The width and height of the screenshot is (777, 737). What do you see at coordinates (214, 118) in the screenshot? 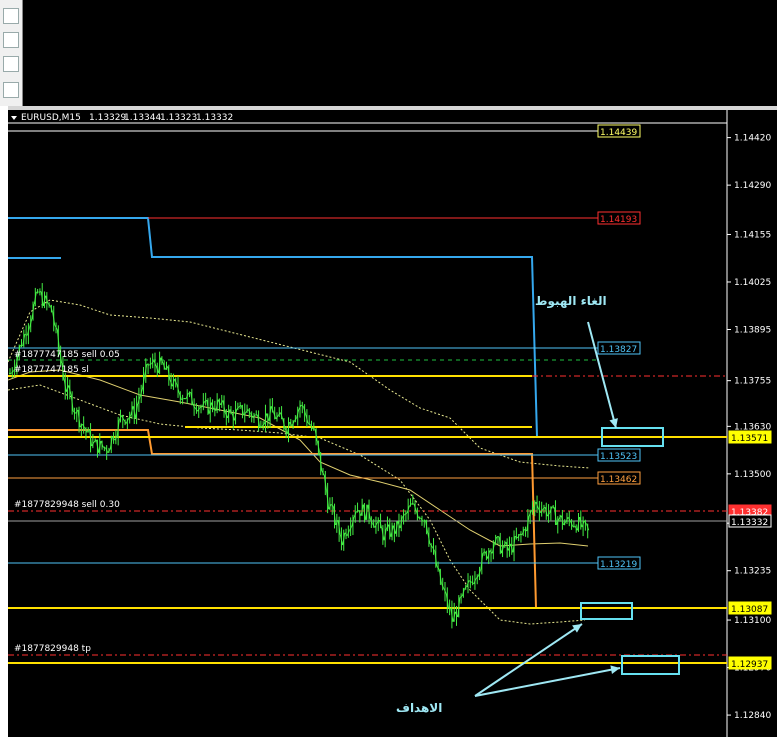
I see `ohlc-close: 1.13332` at bounding box center [214, 118].